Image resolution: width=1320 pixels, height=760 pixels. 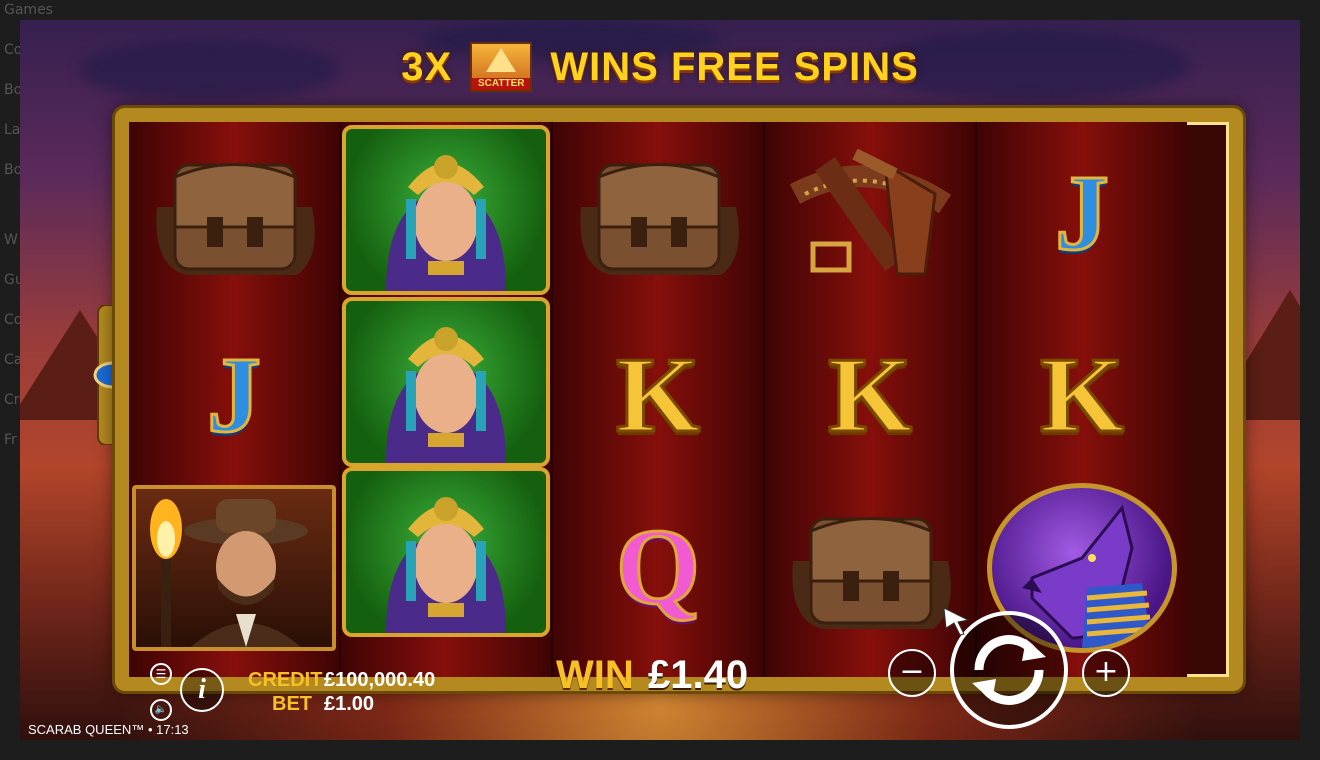 I want to click on decrease-bet-button: −, so click(x=912, y=673).